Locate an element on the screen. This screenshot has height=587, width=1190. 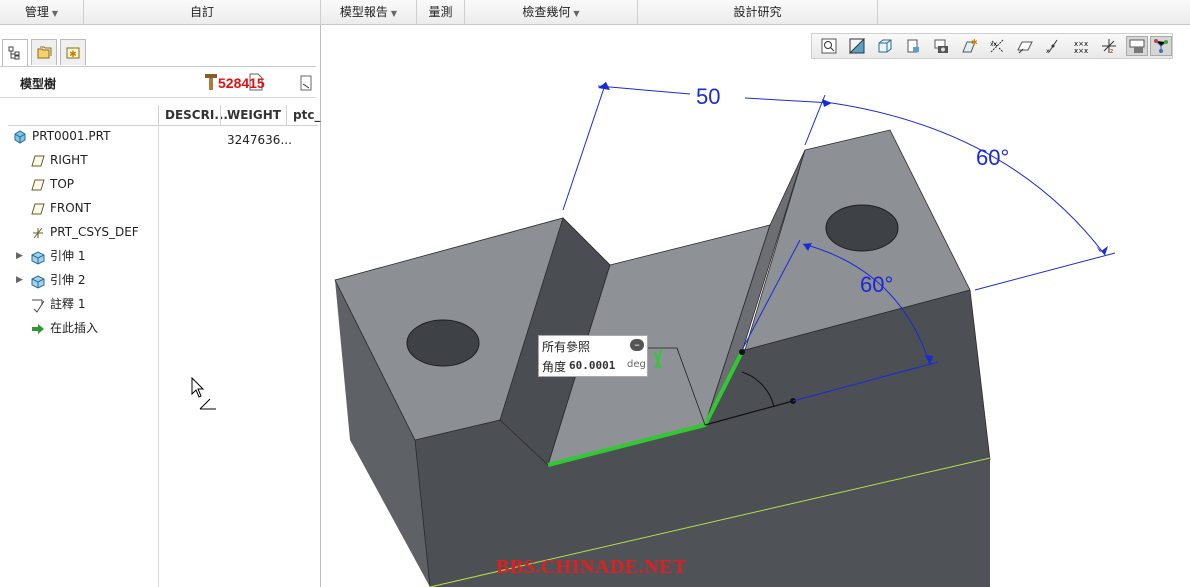
plane-display-button is located at coordinates (1025, 46).